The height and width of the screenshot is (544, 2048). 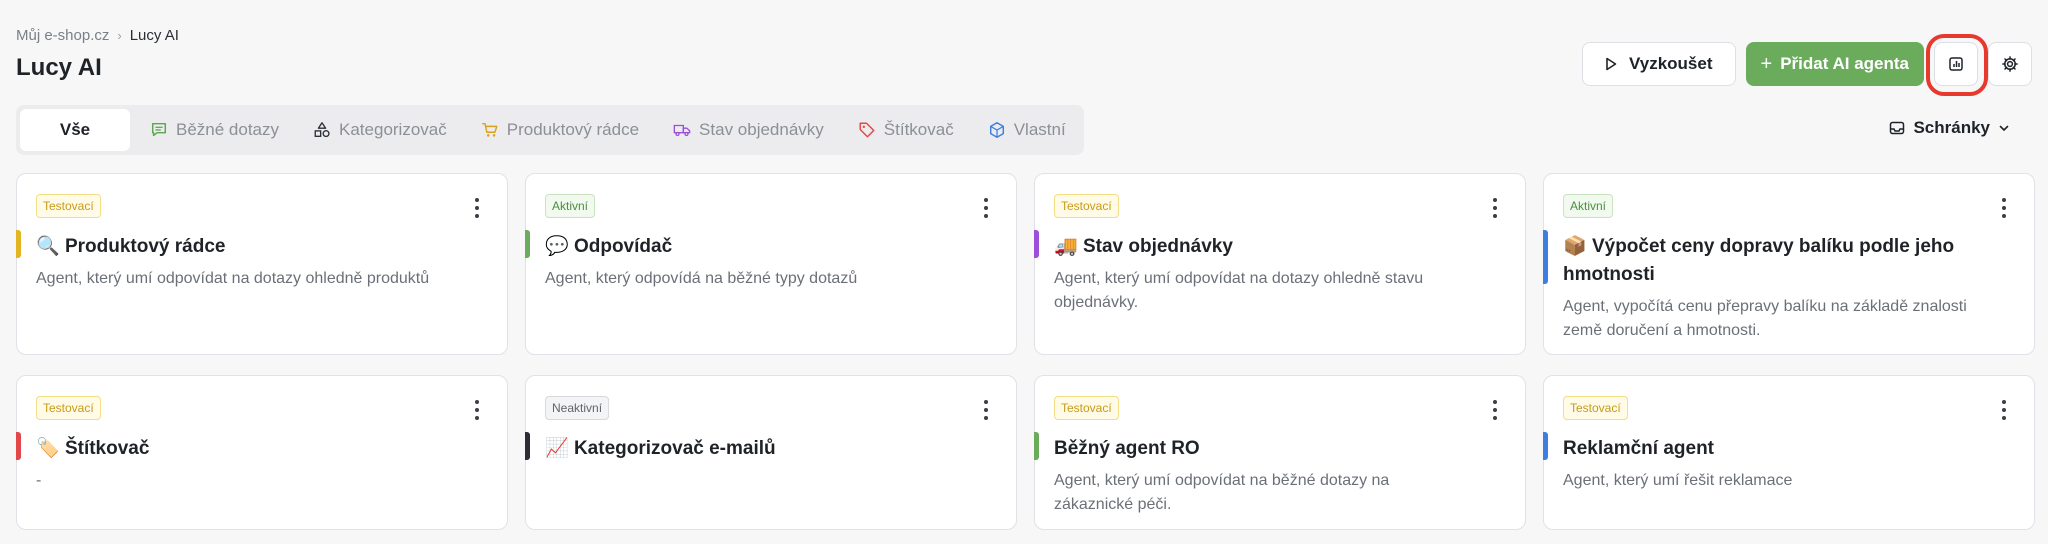 I want to click on card-title: 🔍 Produktový rádce, so click(x=256, y=247).